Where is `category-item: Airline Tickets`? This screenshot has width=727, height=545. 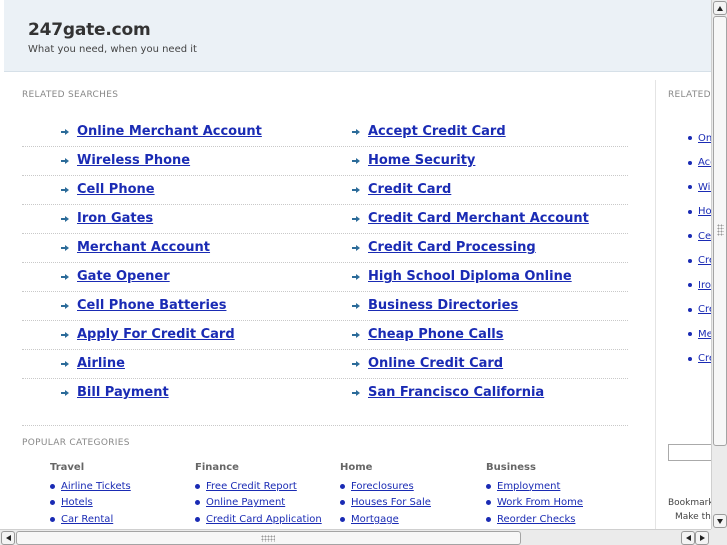
category-item: Airline Tickets is located at coordinates (120, 486).